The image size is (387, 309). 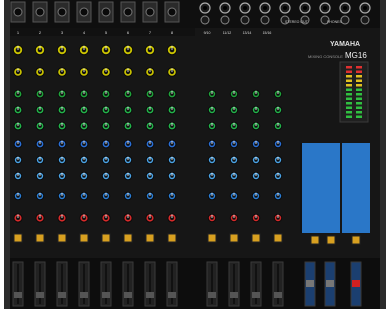 What do you see at coordinates (334, 22) in the screenshot?
I see `phones-label: PHONES` at bounding box center [334, 22].